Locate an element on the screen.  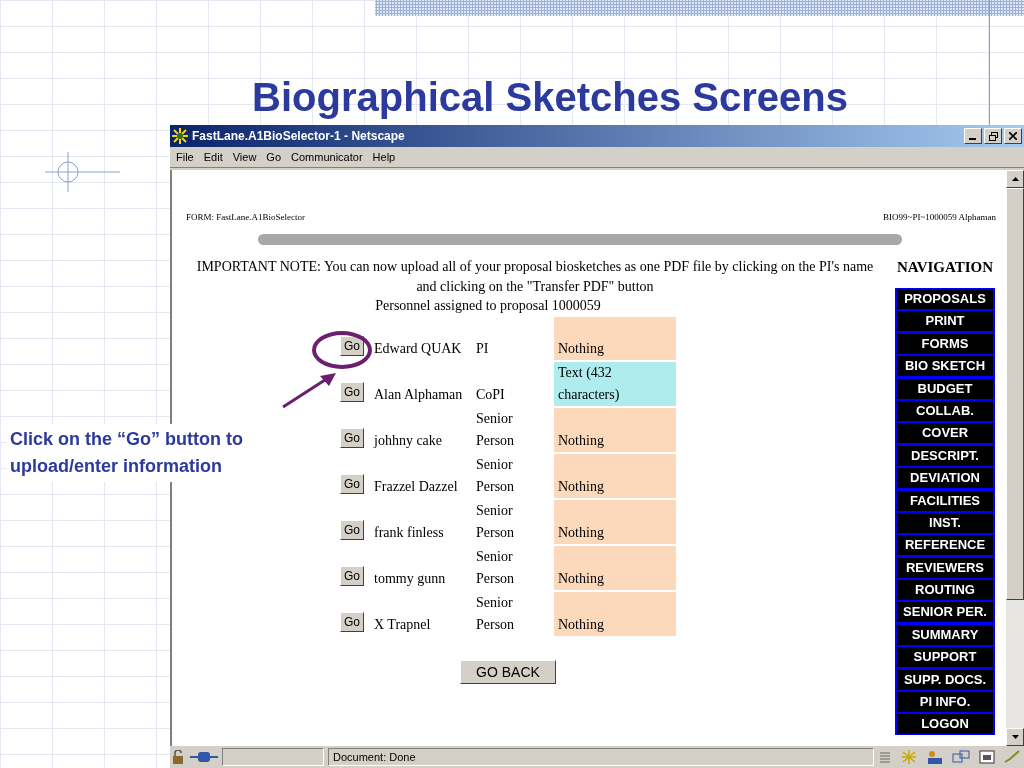
nav-button: SUPPORT is located at coordinates (945, 657).